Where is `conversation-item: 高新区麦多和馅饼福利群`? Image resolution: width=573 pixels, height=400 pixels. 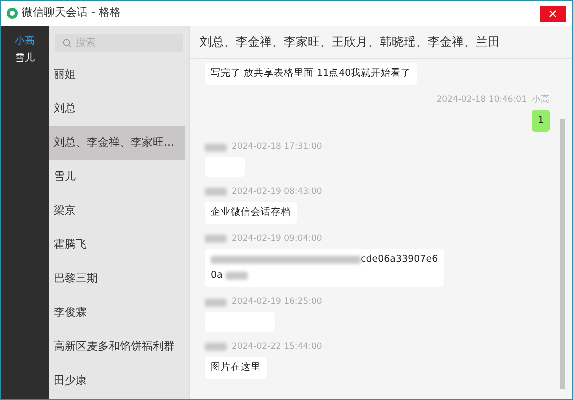 conversation-item: 高新区麦多和馅饼福利群 is located at coordinates (117, 347).